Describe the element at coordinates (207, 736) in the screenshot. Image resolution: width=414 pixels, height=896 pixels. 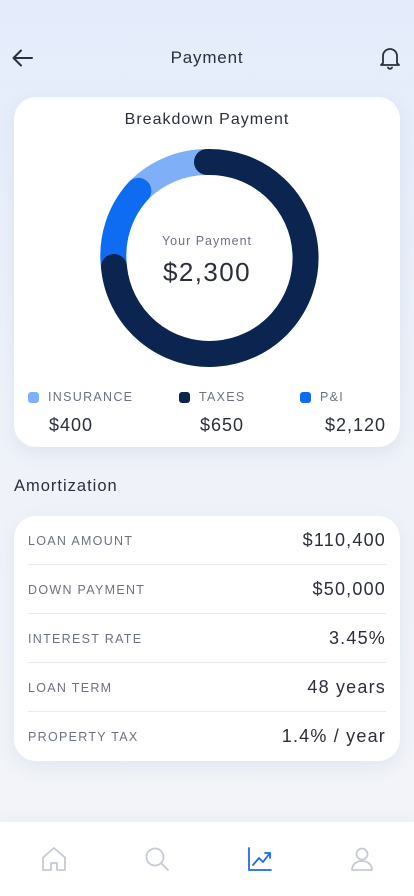
I see `amortization-row-property-tax: PROPERTY TAX 1.4% / year` at that location.